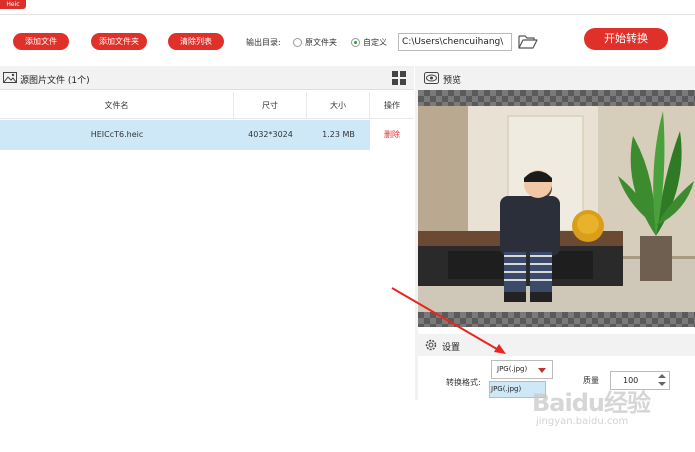  What do you see at coordinates (399, 78) in the screenshot?
I see `grid-view-icon` at bounding box center [399, 78].